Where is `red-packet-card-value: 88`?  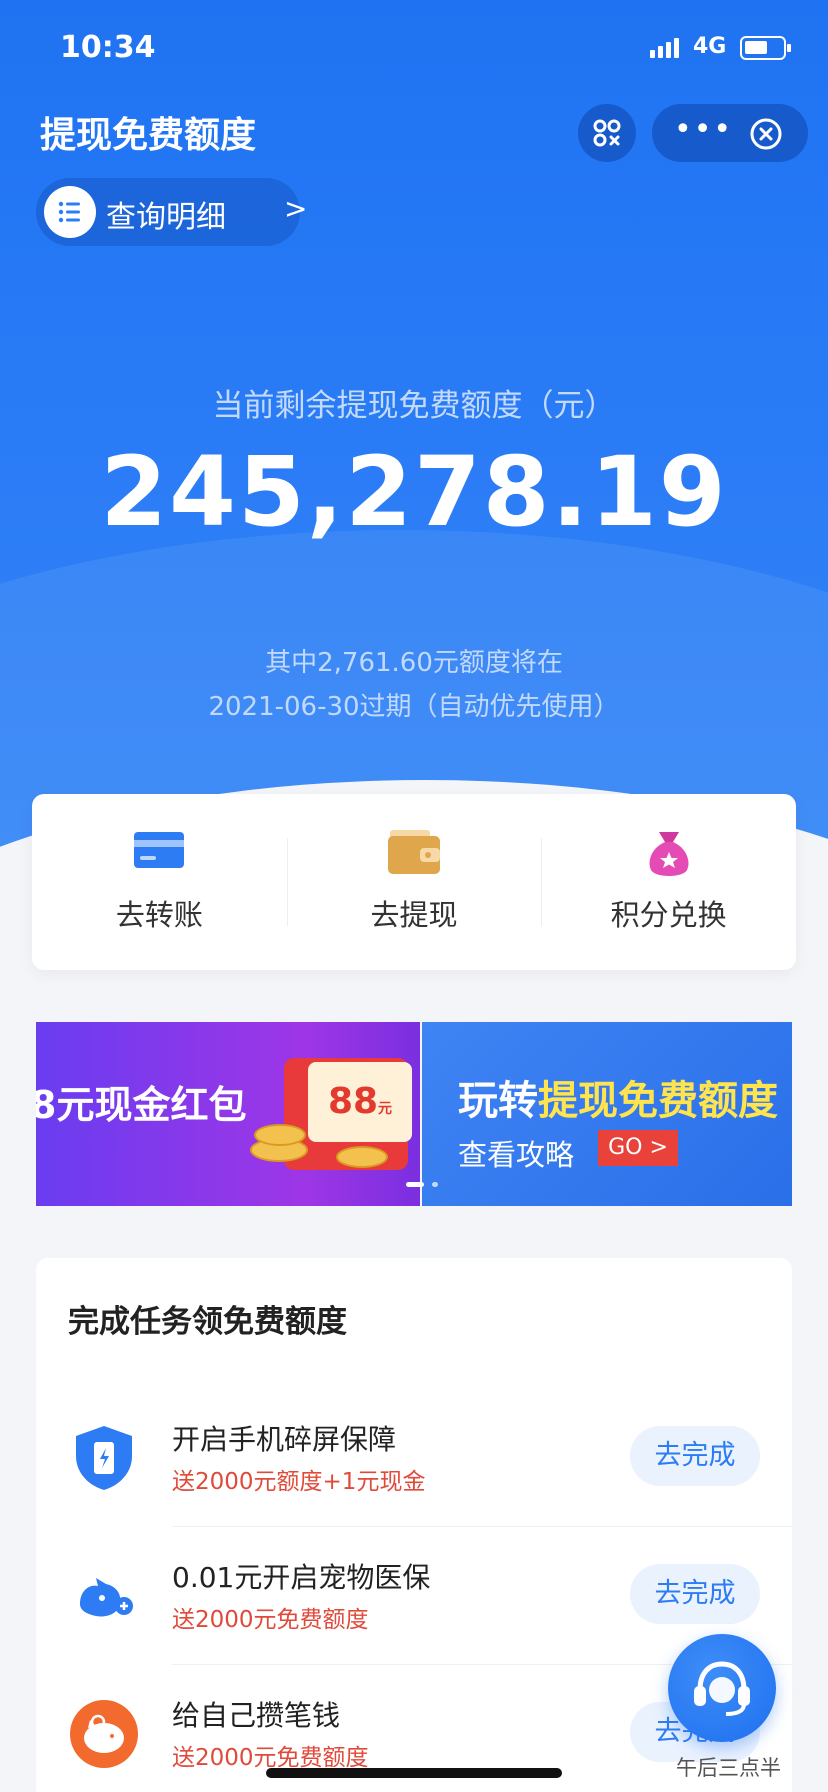 red-packet-card-value: 88 is located at coordinates (353, 1101).